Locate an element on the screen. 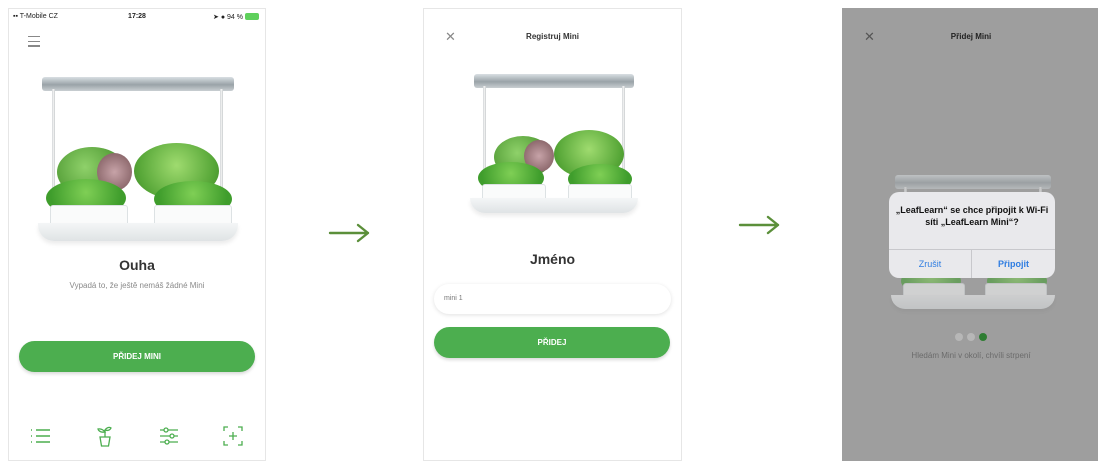  add-button: PŘIDEJ is located at coordinates (552, 342).